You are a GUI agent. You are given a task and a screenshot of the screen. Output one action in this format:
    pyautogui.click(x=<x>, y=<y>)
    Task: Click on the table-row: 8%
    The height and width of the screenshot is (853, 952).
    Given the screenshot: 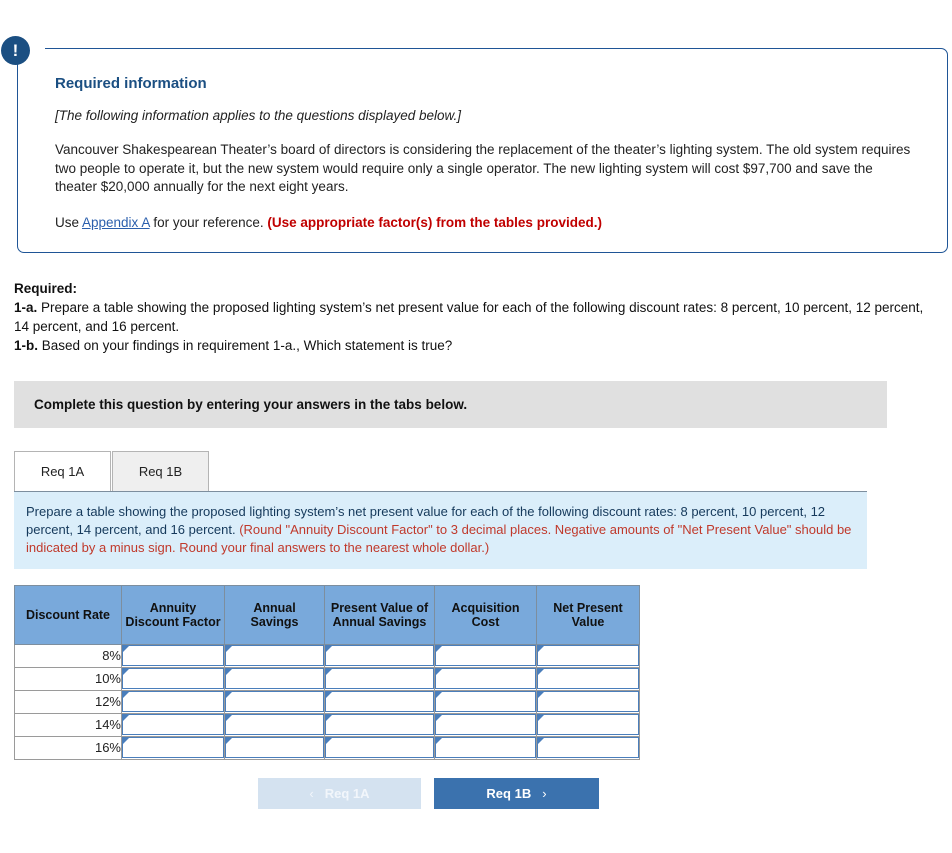 What is the action you would take?
    pyautogui.click(x=327, y=655)
    